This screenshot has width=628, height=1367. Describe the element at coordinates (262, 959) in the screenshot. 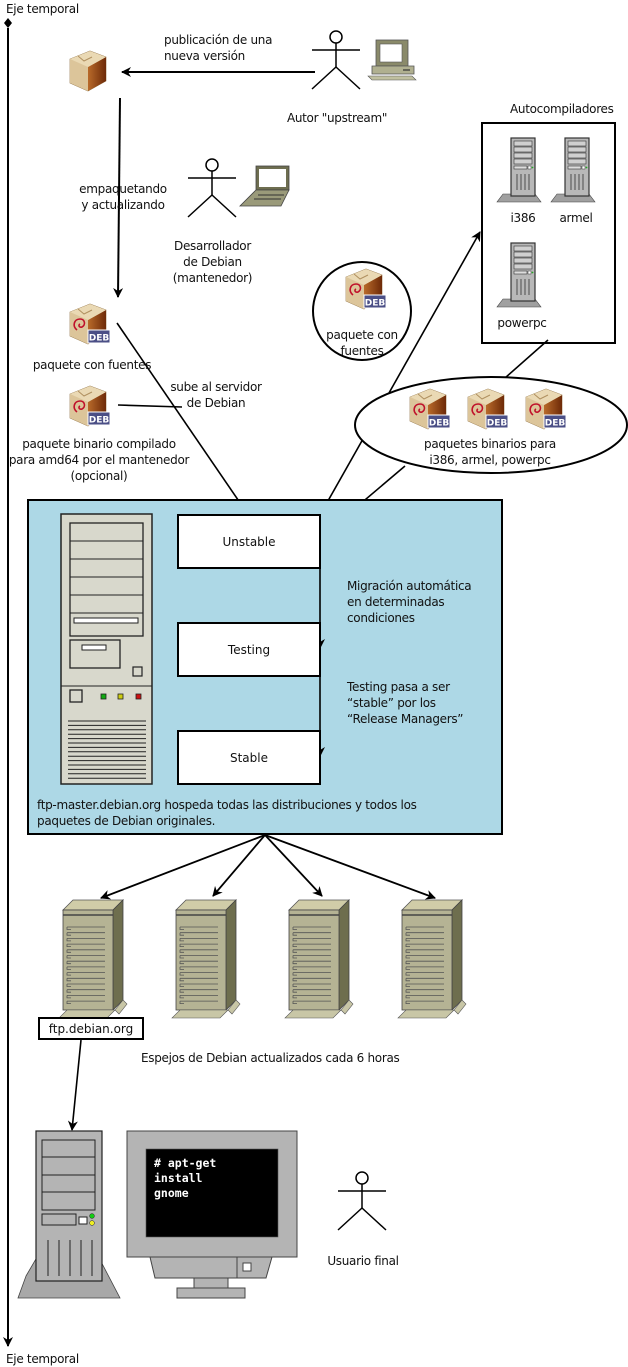

I see `mirror-servers` at that location.